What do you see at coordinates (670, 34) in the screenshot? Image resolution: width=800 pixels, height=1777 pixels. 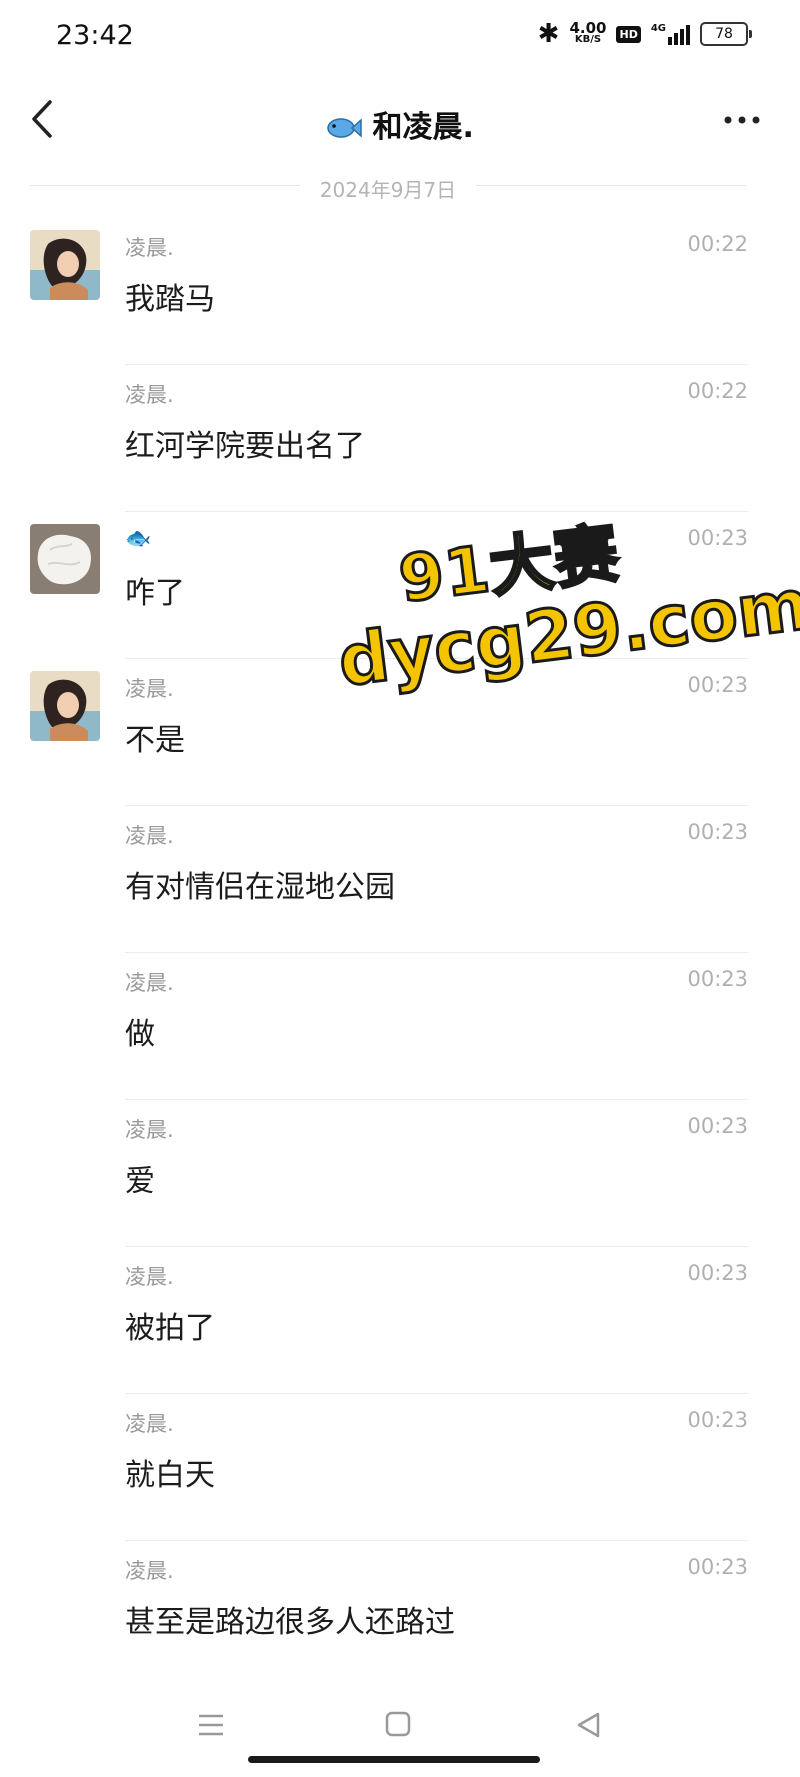 I see `signal-icon: 4G` at bounding box center [670, 34].